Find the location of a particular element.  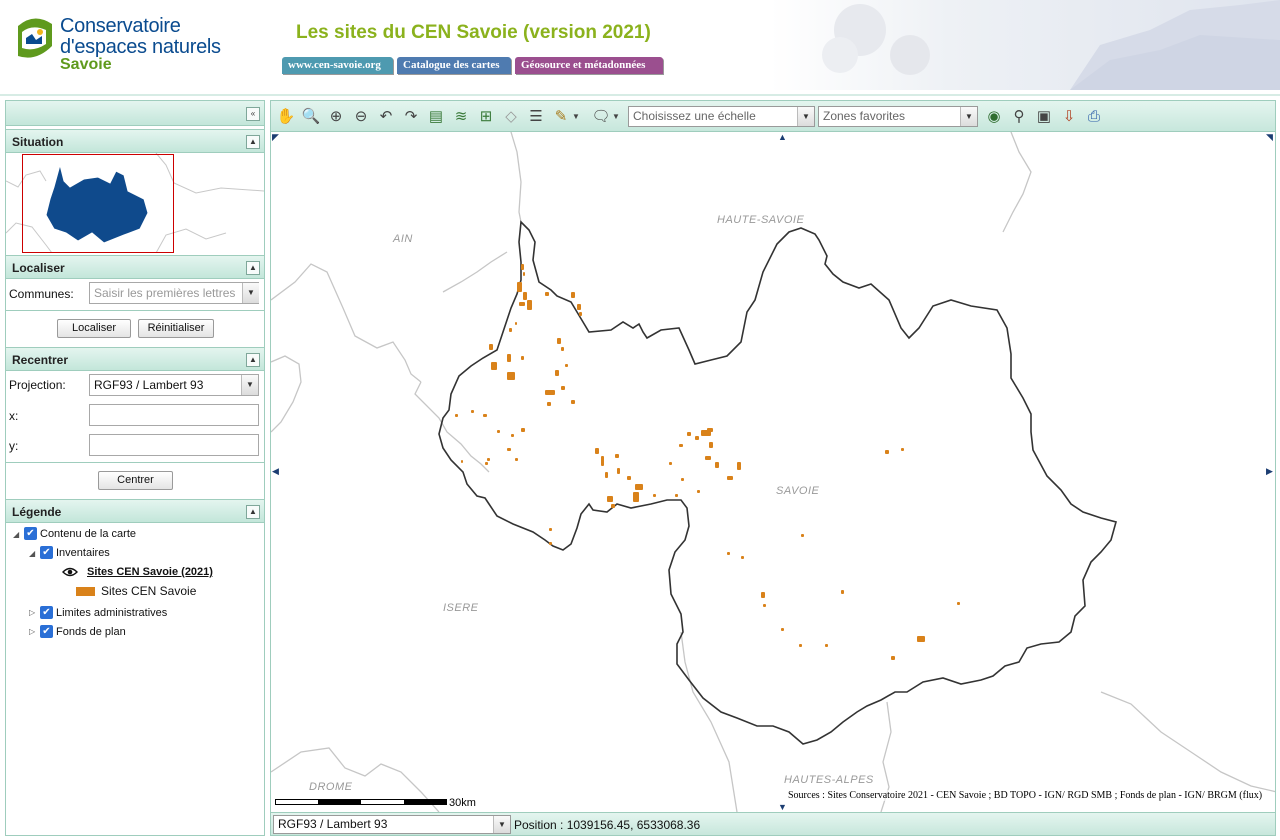

zoom-in-icon: ⊕ is located at coordinates (336, 117).